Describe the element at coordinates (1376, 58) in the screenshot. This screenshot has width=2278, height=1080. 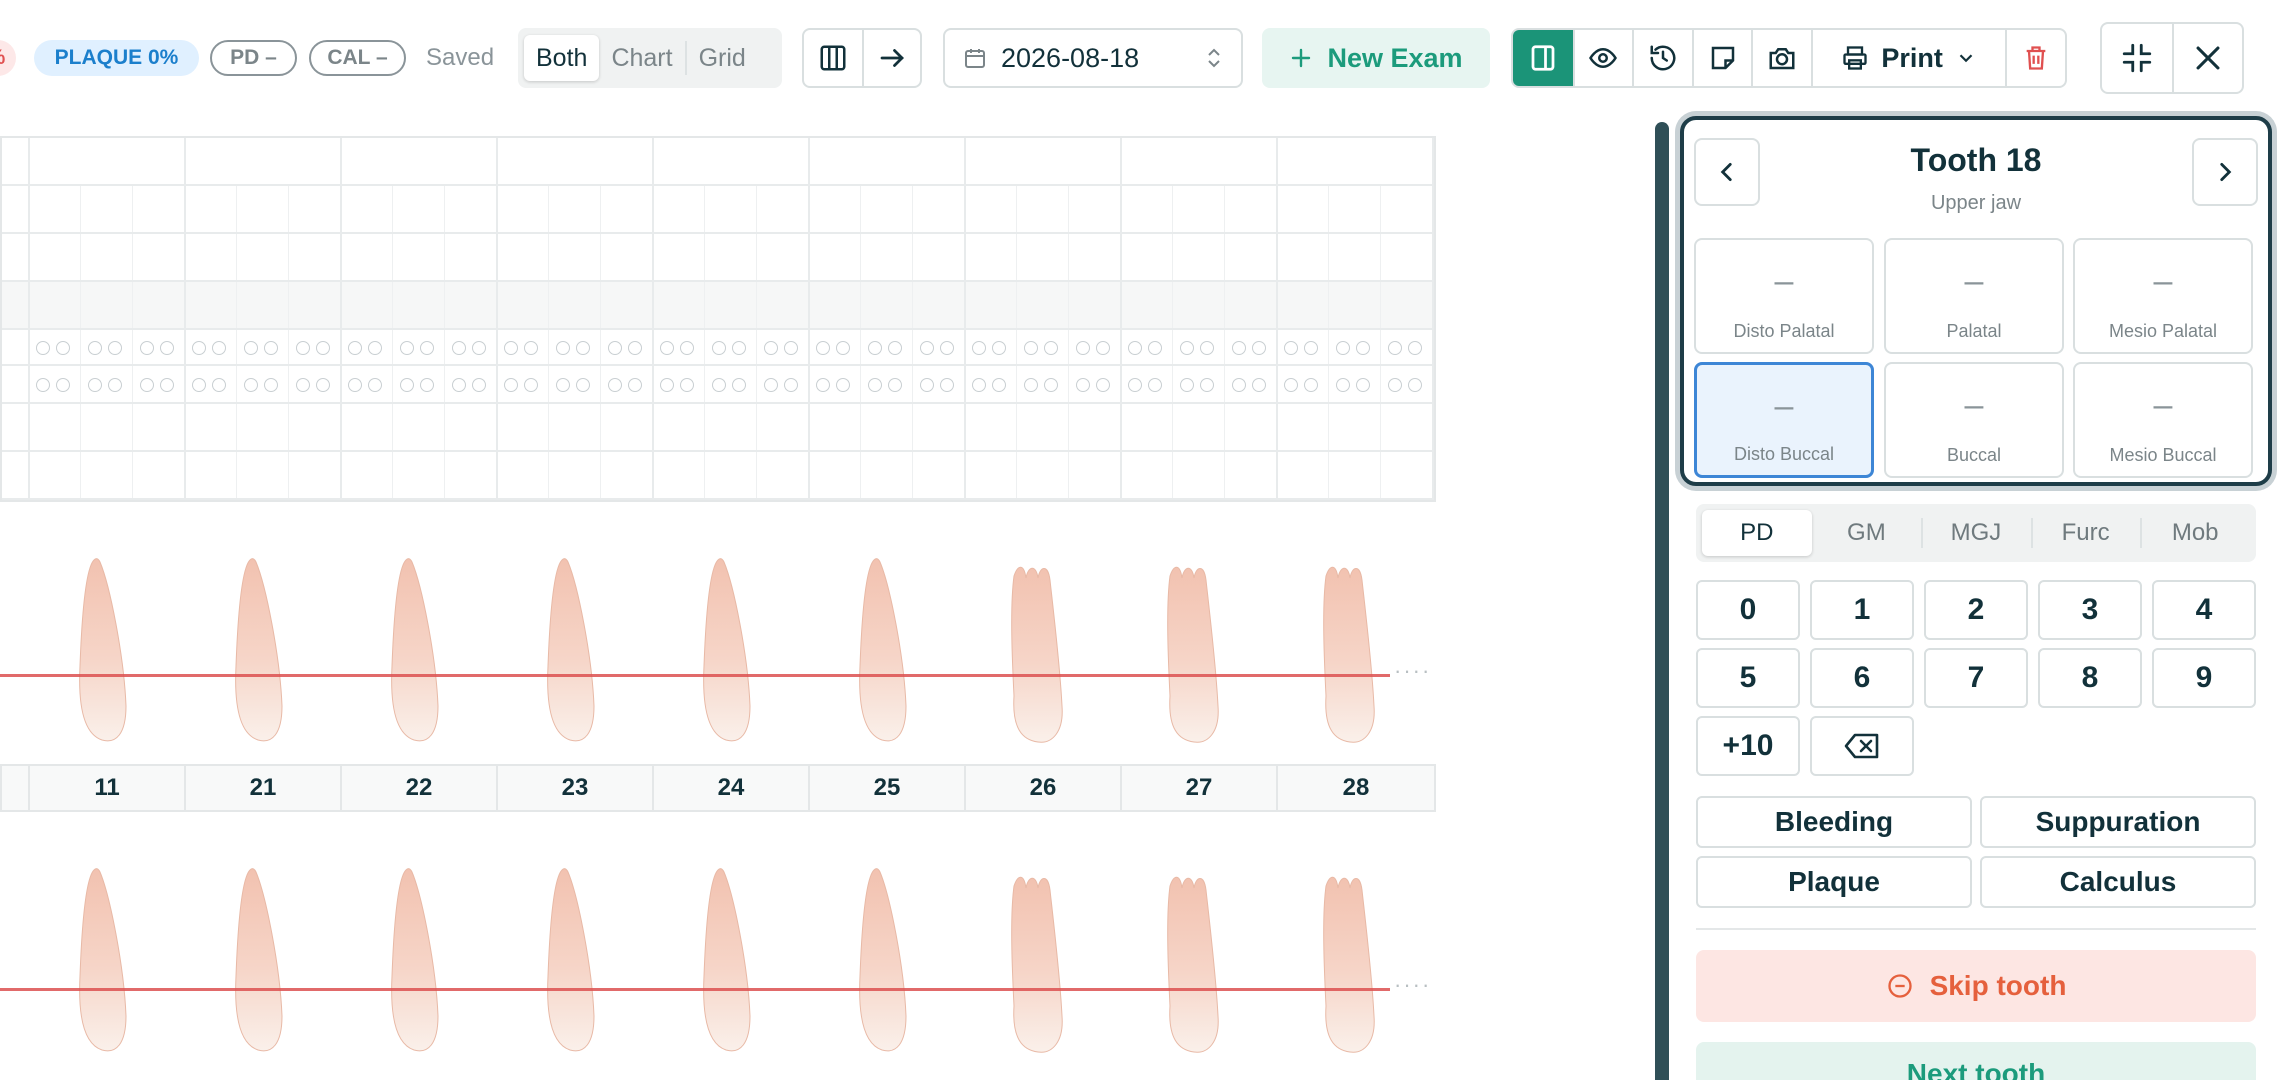
I see `new-exam-button: New Exam` at that location.